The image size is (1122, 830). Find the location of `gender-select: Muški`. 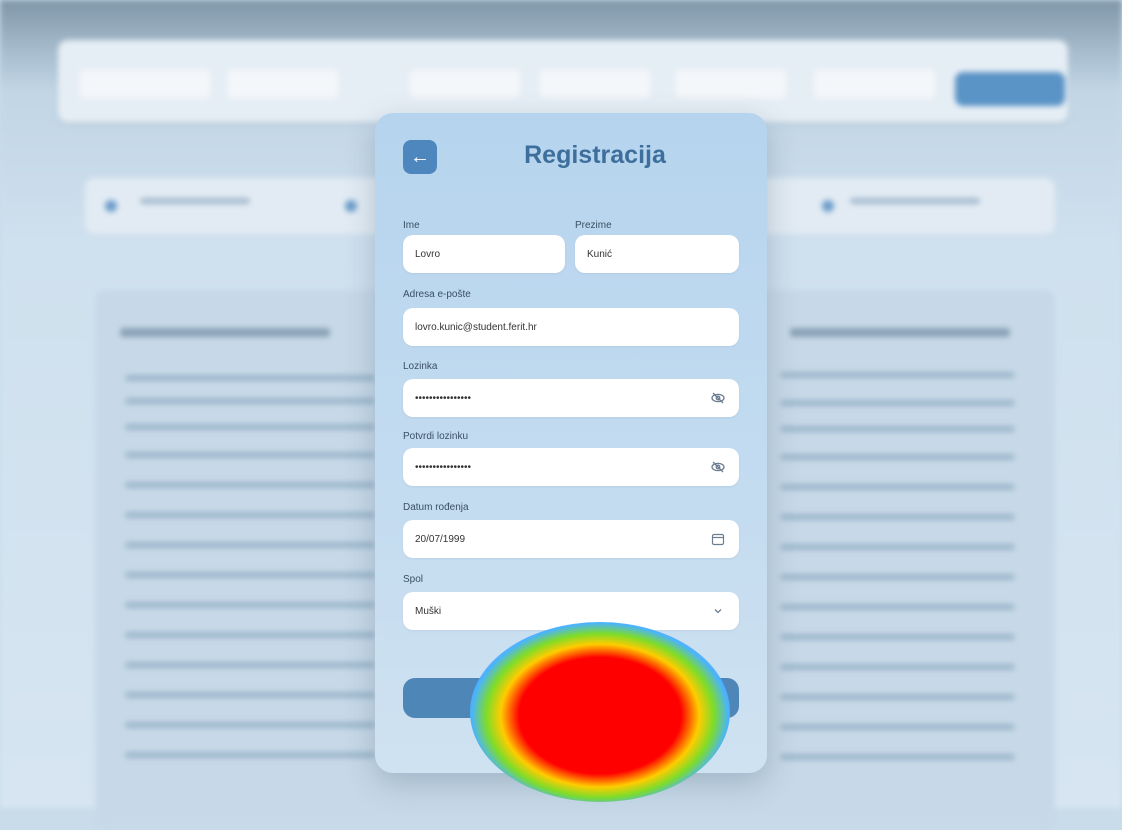

gender-select: Muški is located at coordinates (571, 611).